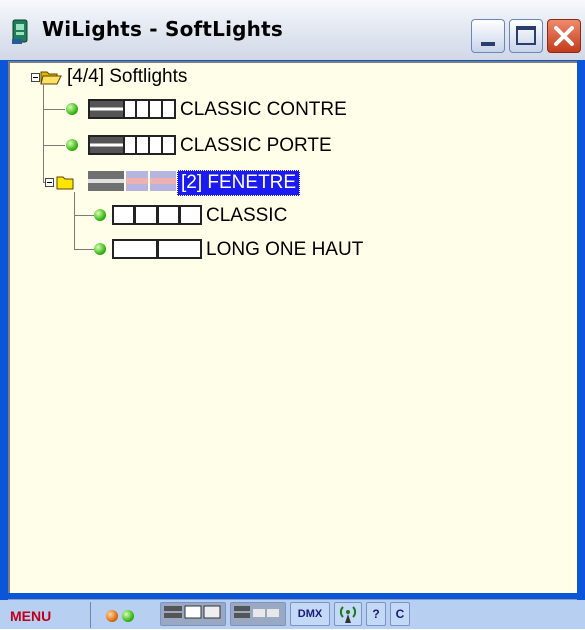  I want to click on status-orange-icon, so click(112, 616).